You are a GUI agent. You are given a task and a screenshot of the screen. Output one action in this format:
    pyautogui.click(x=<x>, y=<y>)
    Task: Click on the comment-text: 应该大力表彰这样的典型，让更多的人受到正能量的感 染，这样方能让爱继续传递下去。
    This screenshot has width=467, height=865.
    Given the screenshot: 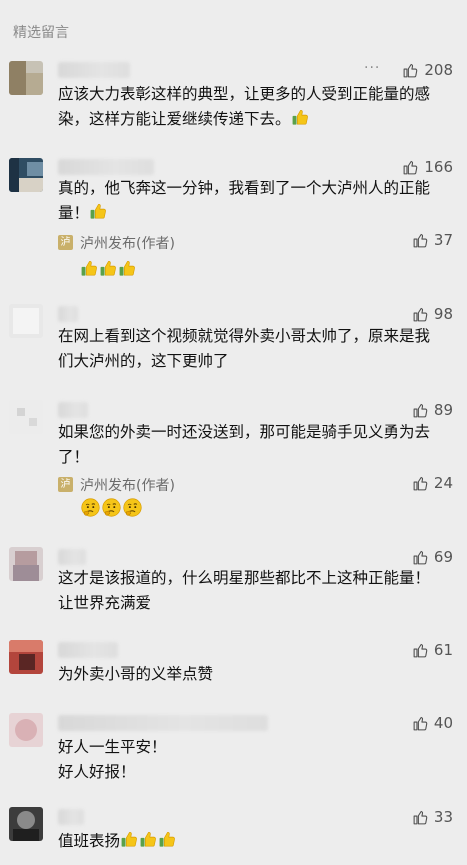 What is the action you would take?
    pyautogui.click(x=258, y=107)
    